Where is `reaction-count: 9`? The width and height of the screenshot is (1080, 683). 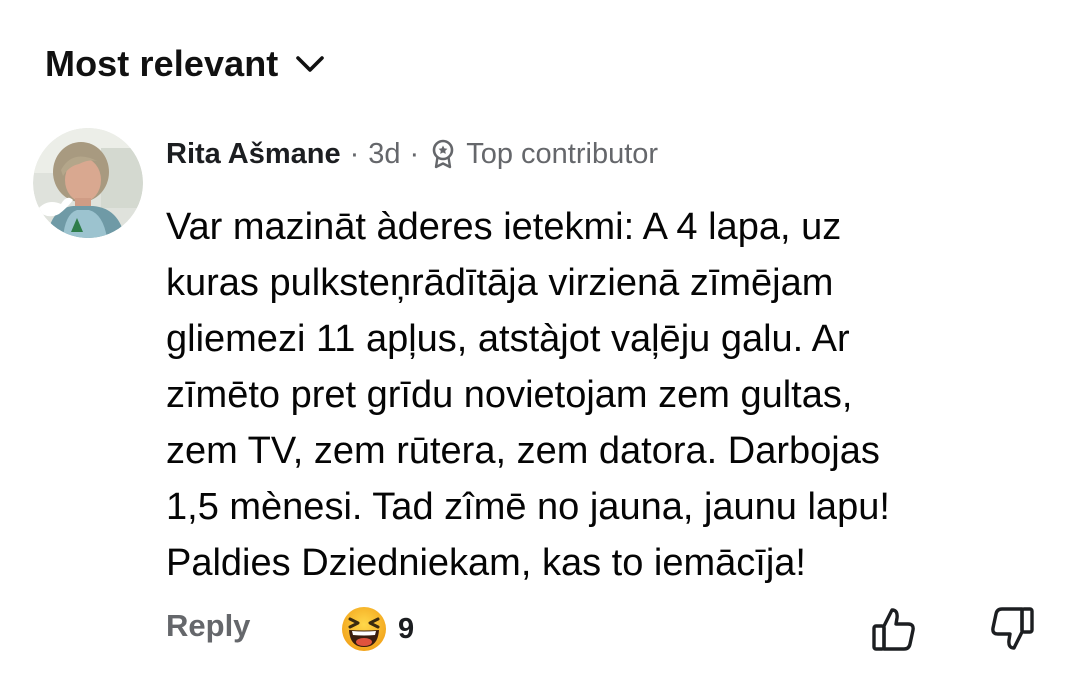 reaction-count: 9 is located at coordinates (406, 628).